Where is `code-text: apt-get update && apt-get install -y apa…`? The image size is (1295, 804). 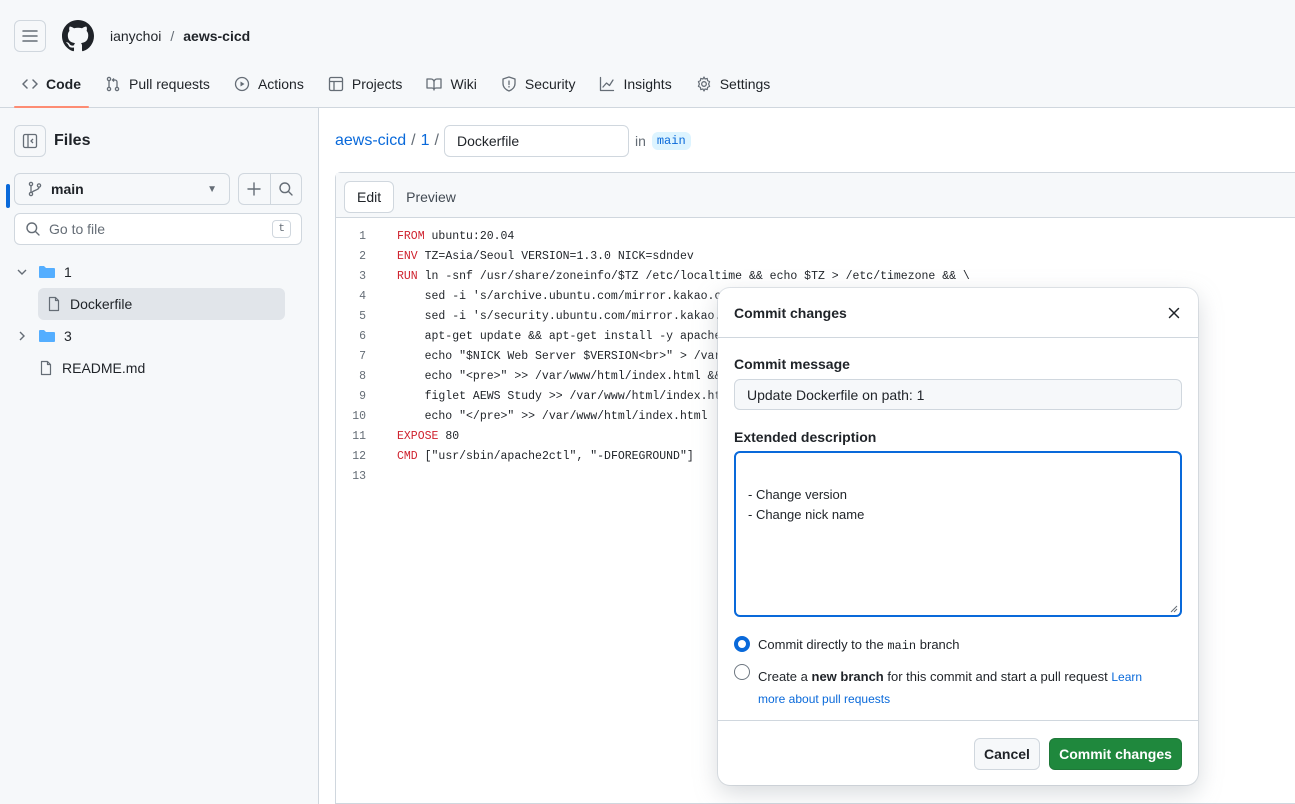
code-text: apt-get update && apt-get install -y apa… is located at coordinates (563, 336).